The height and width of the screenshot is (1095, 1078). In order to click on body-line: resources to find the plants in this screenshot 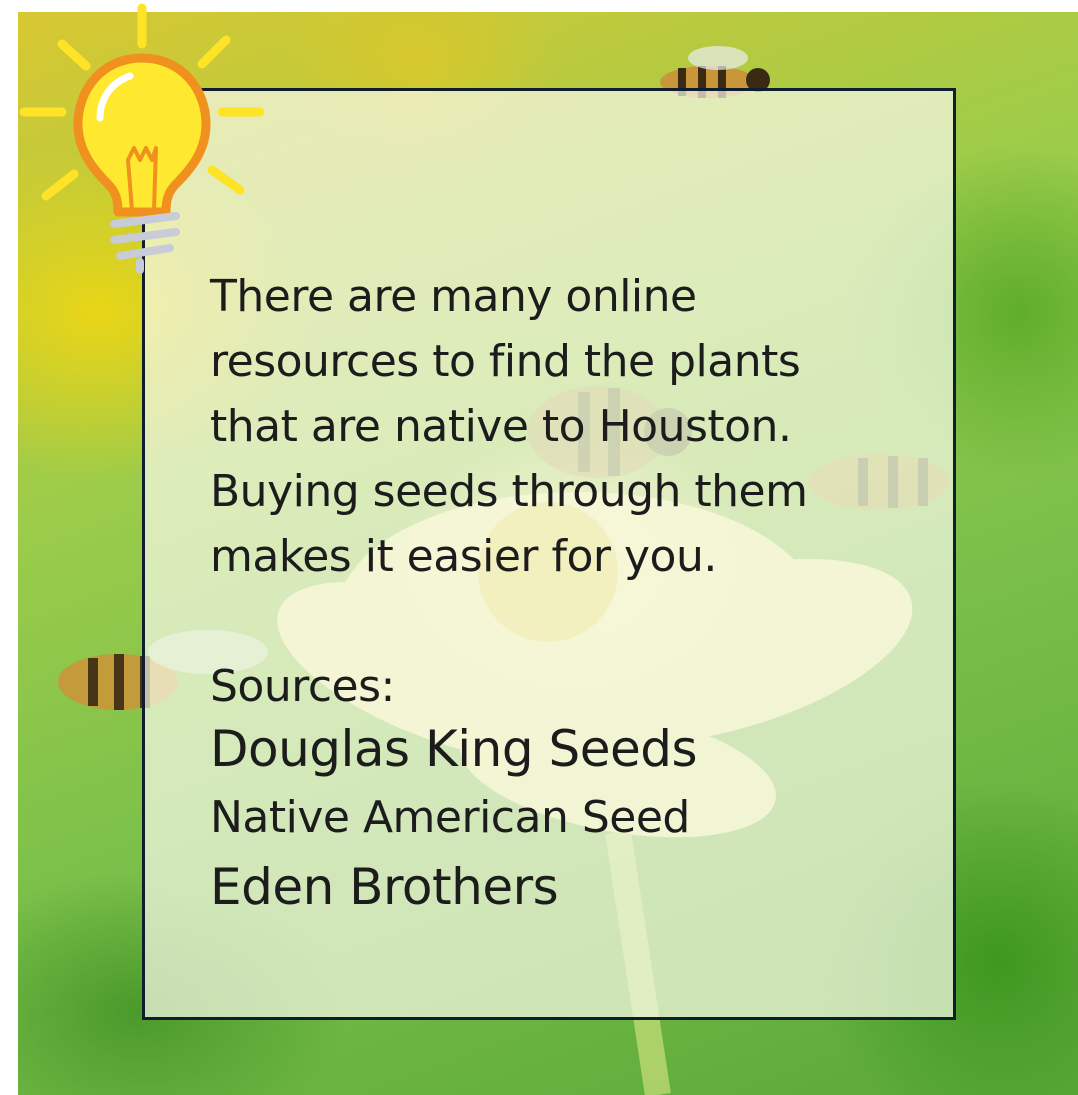, I will do `click(505, 361)`.